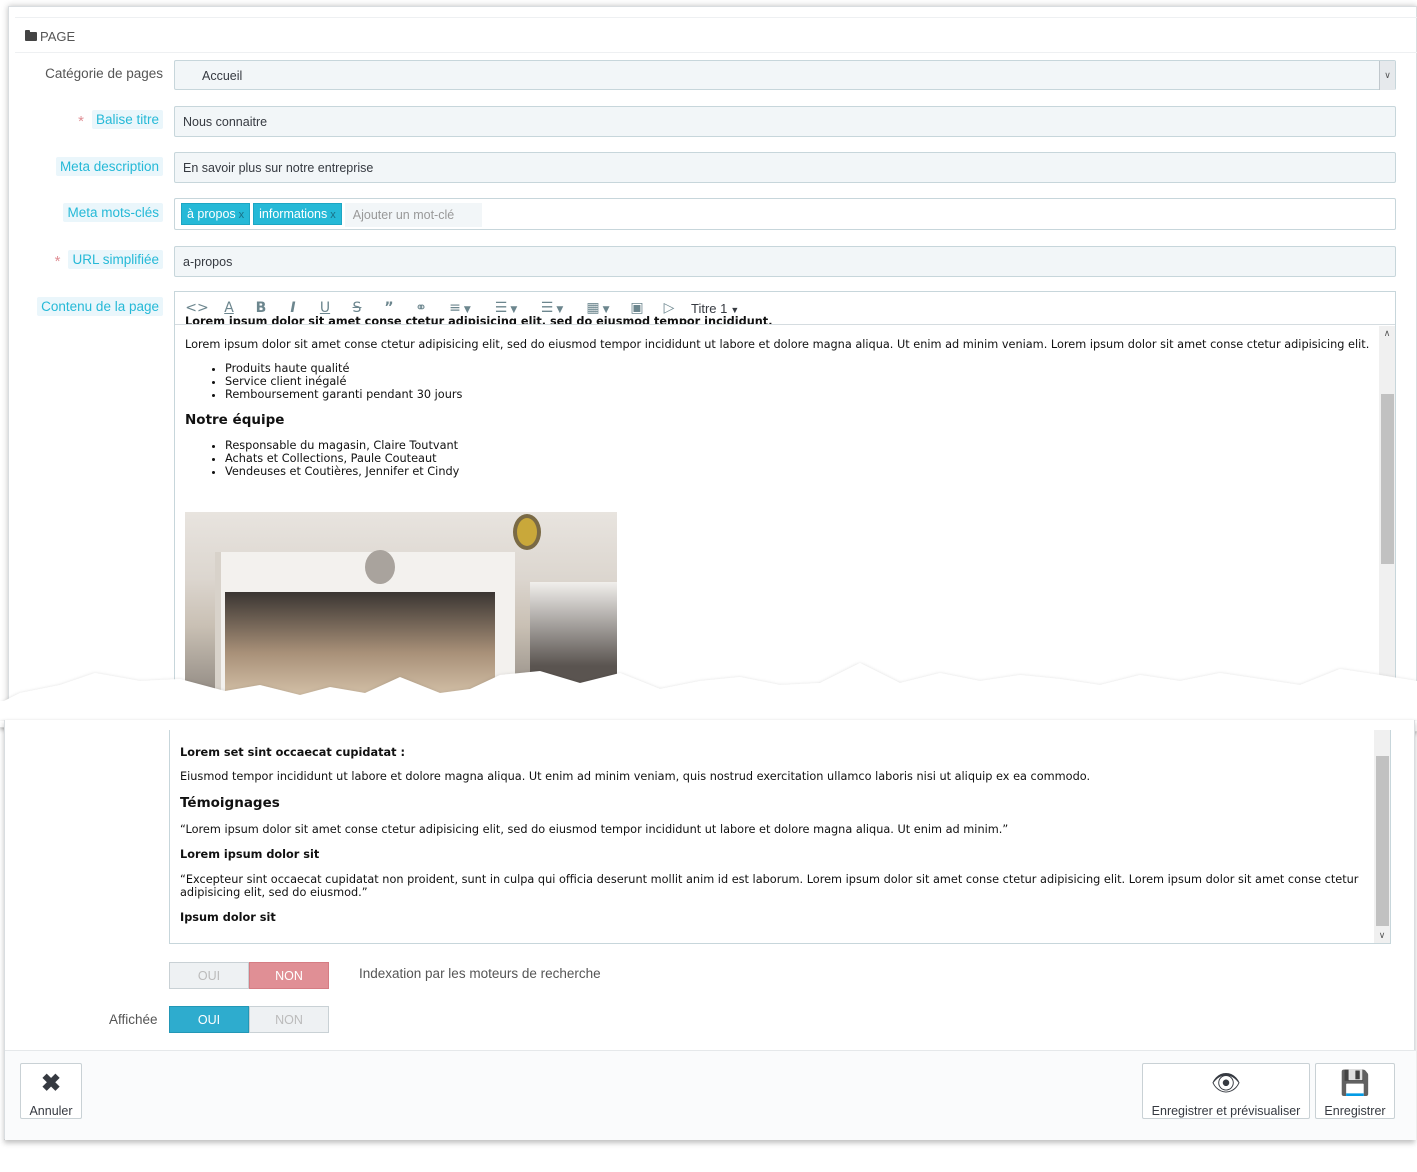 This screenshot has width=1417, height=1172. Describe the element at coordinates (100, 306) in the screenshot. I see `content-label: Contenu de la page` at that location.